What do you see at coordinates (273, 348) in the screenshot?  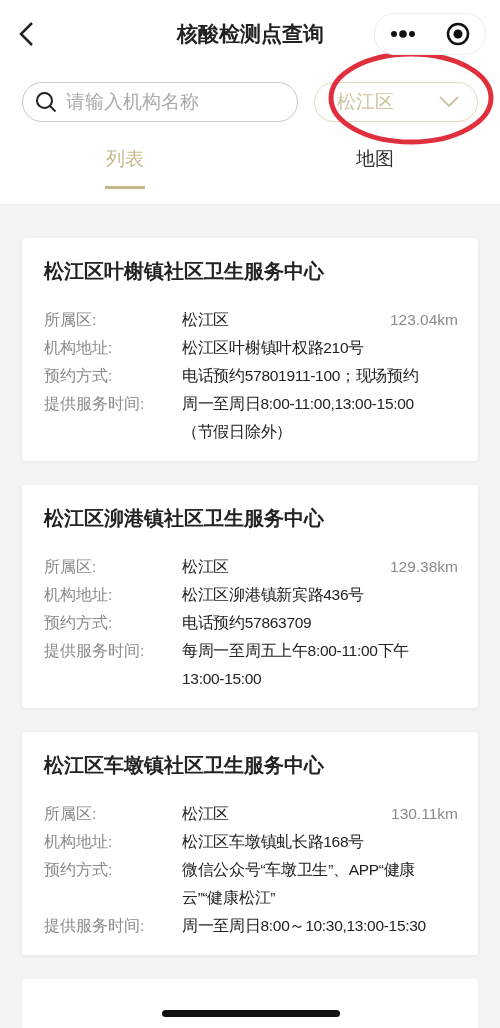 I see `field-value: 松江区叶榭镇叶权路210号` at bounding box center [273, 348].